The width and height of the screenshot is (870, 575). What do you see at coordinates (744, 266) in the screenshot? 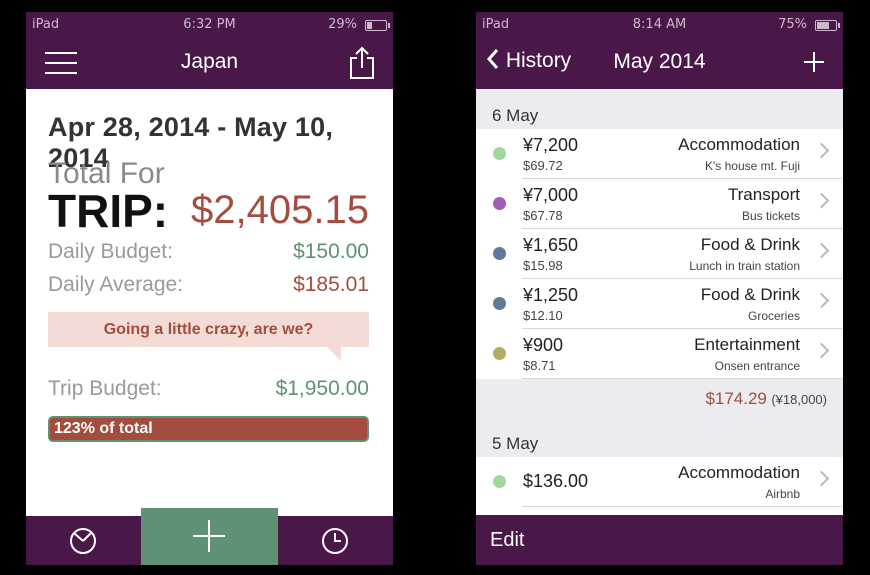
I see `expense-note: Lunch in train station` at bounding box center [744, 266].